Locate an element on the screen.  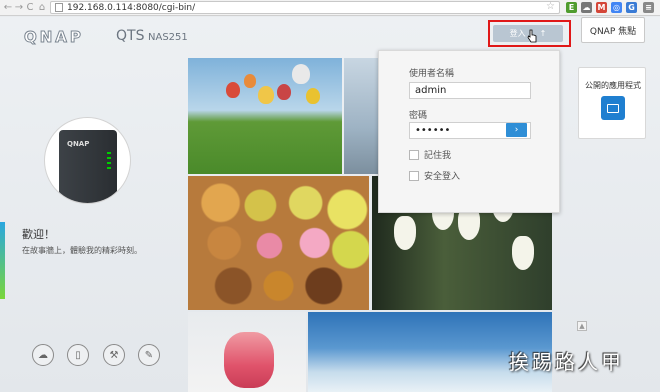
nas-device-image: QNAP is located at coordinates (87, 160).